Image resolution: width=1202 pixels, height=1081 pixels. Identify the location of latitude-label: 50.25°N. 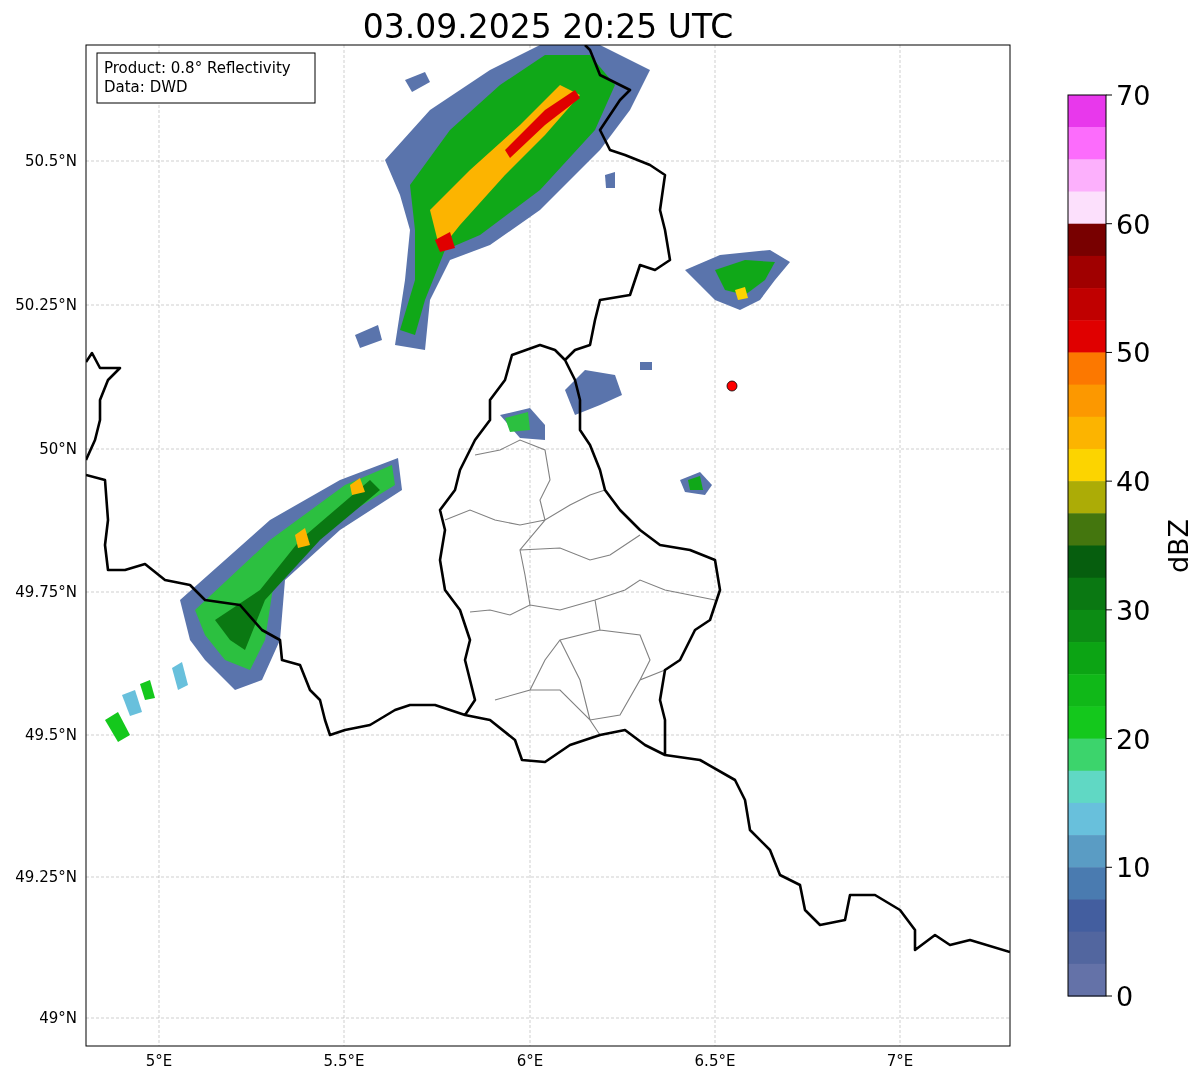
(46, 305).